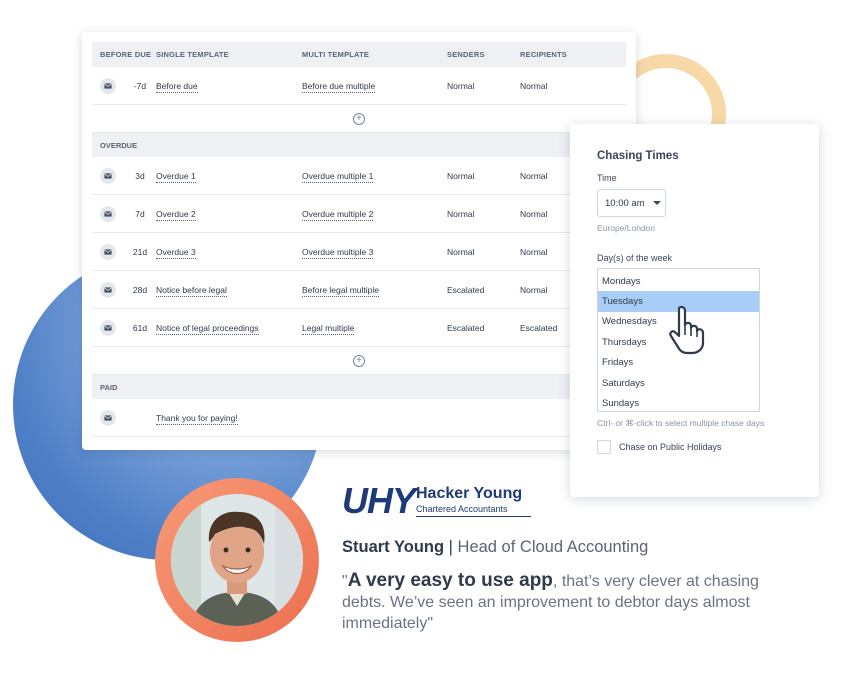  What do you see at coordinates (656, 203) in the screenshot?
I see `chevron-down-icon` at bounding box center [656, 203].